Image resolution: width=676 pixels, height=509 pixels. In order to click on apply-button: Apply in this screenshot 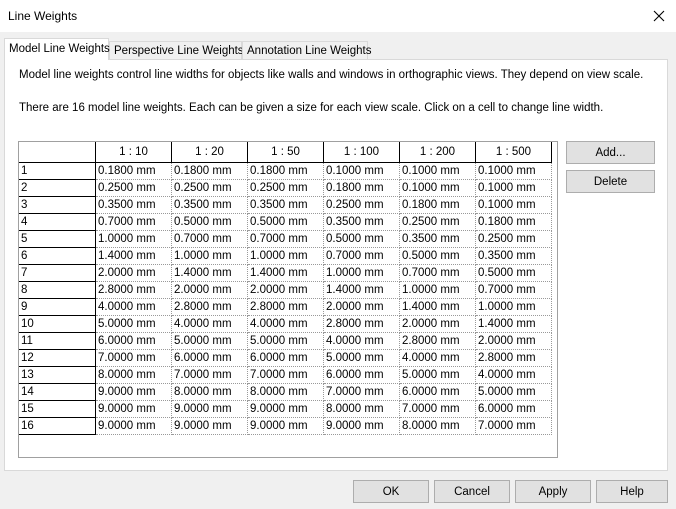, I will do `click(553, 491)`.